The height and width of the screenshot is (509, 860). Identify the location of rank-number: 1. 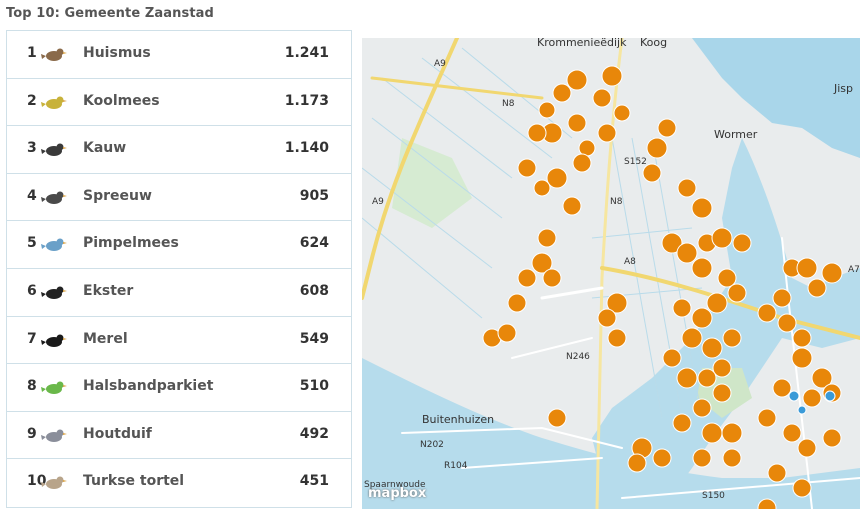
(32, 53).